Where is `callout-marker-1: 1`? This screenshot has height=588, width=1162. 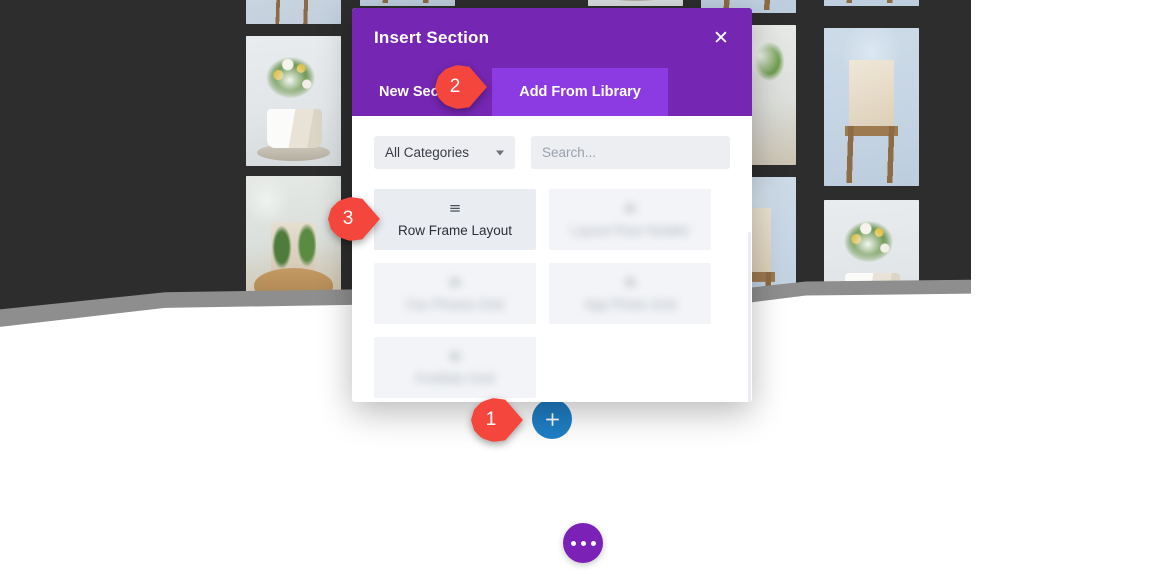 callout-marker-1: 1 is located at coordinates (497, 420).